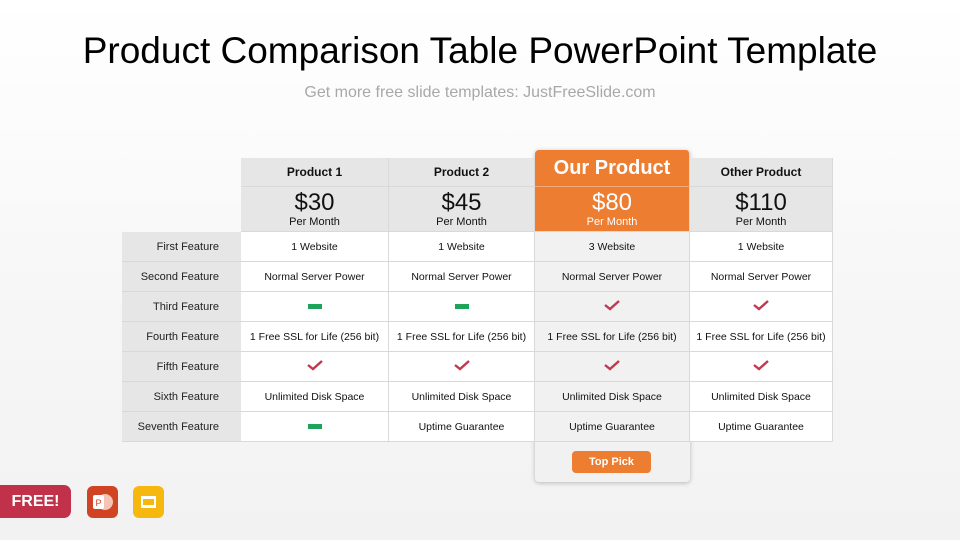 The height and width of the screenshot is (540, 960). Describe the element at coordinates (178, 426) in the screenshot. I see `feature-label-text: Seventh Feature` at that location.